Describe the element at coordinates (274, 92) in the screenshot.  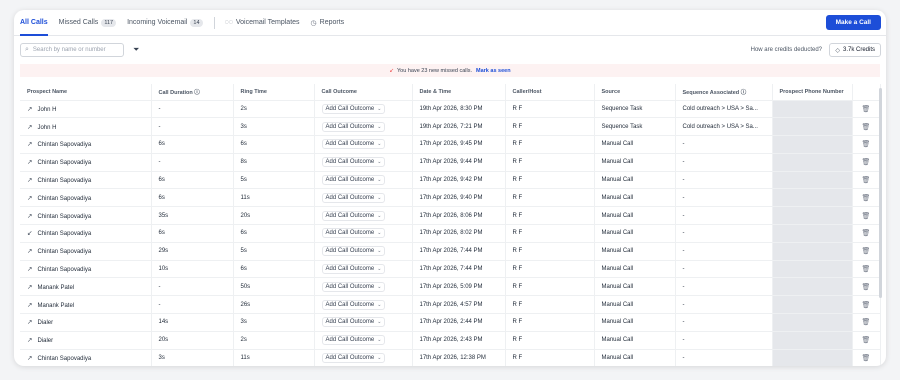
I see `col-ring-time: Ring Time` at that location.